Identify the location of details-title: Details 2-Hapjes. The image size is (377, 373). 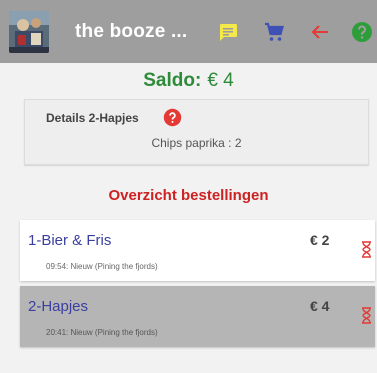
(92, 118).